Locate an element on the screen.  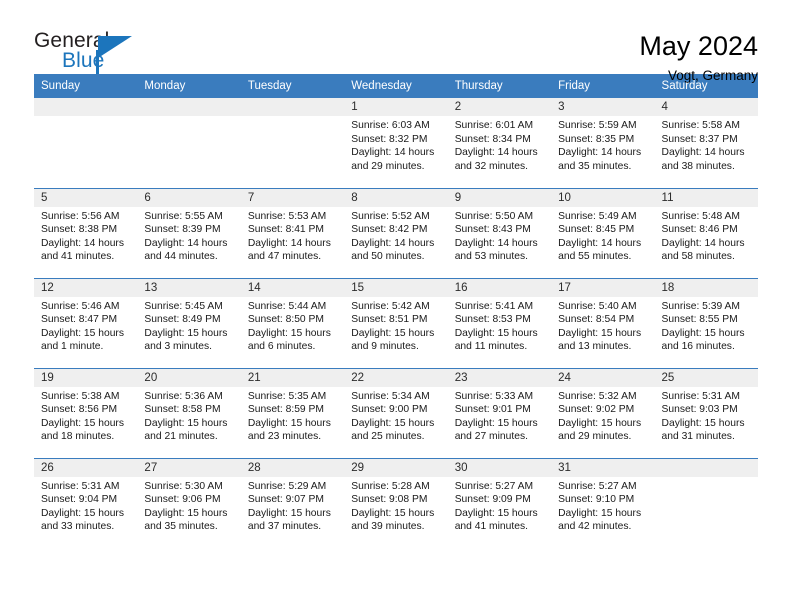
day-number: 22 is located at coordinates (396, 377).